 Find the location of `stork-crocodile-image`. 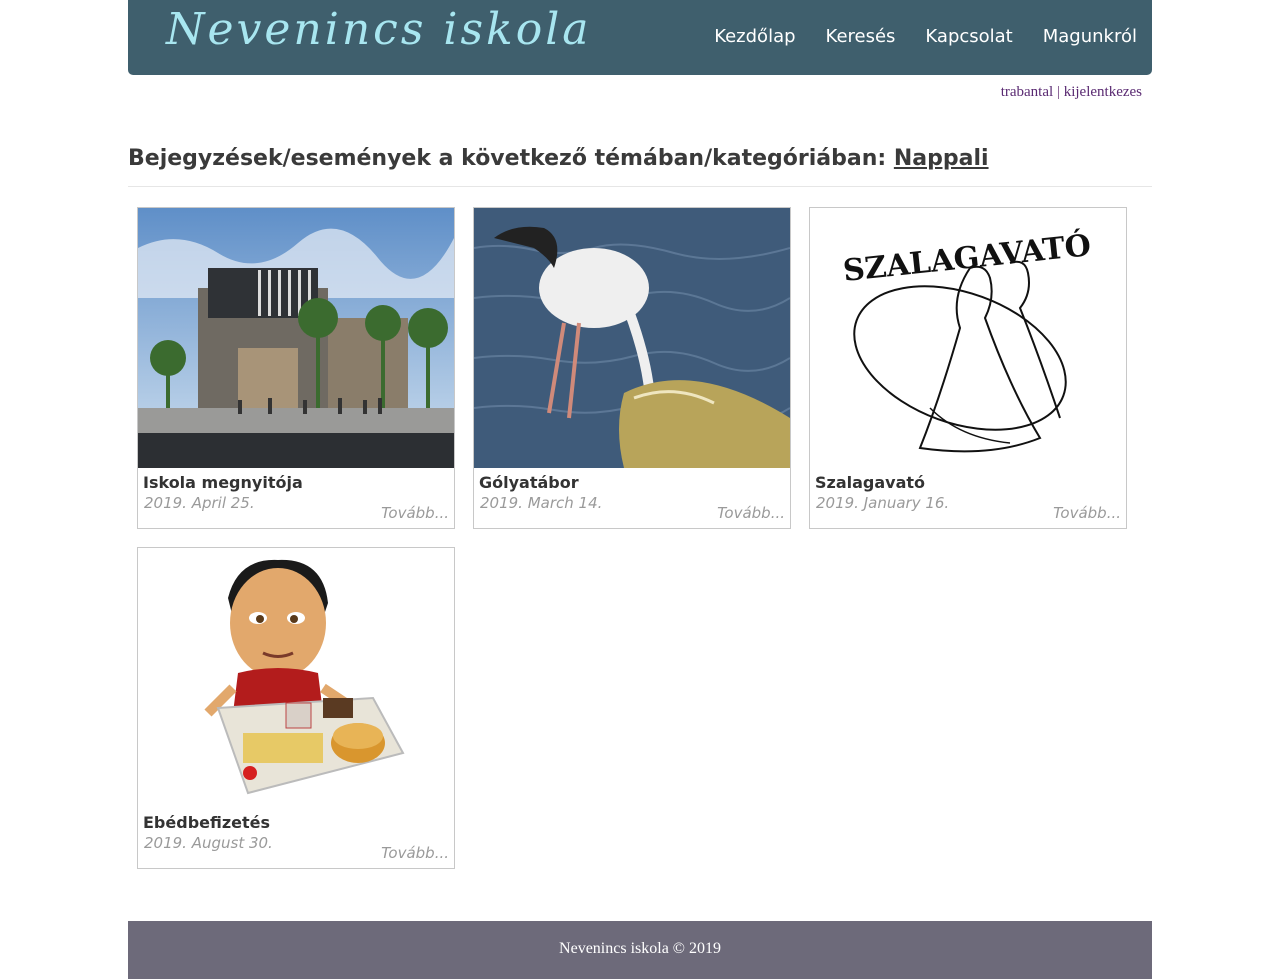

stork-crocodile-image is located at coordinates (632, 338).